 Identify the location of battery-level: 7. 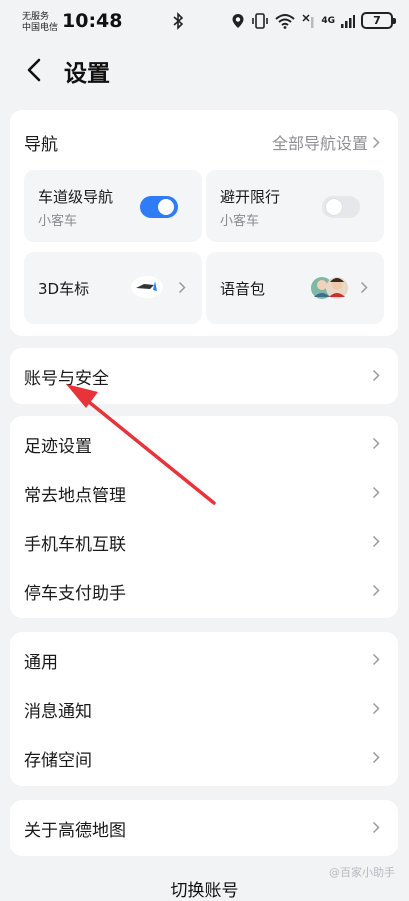
(377, 20).